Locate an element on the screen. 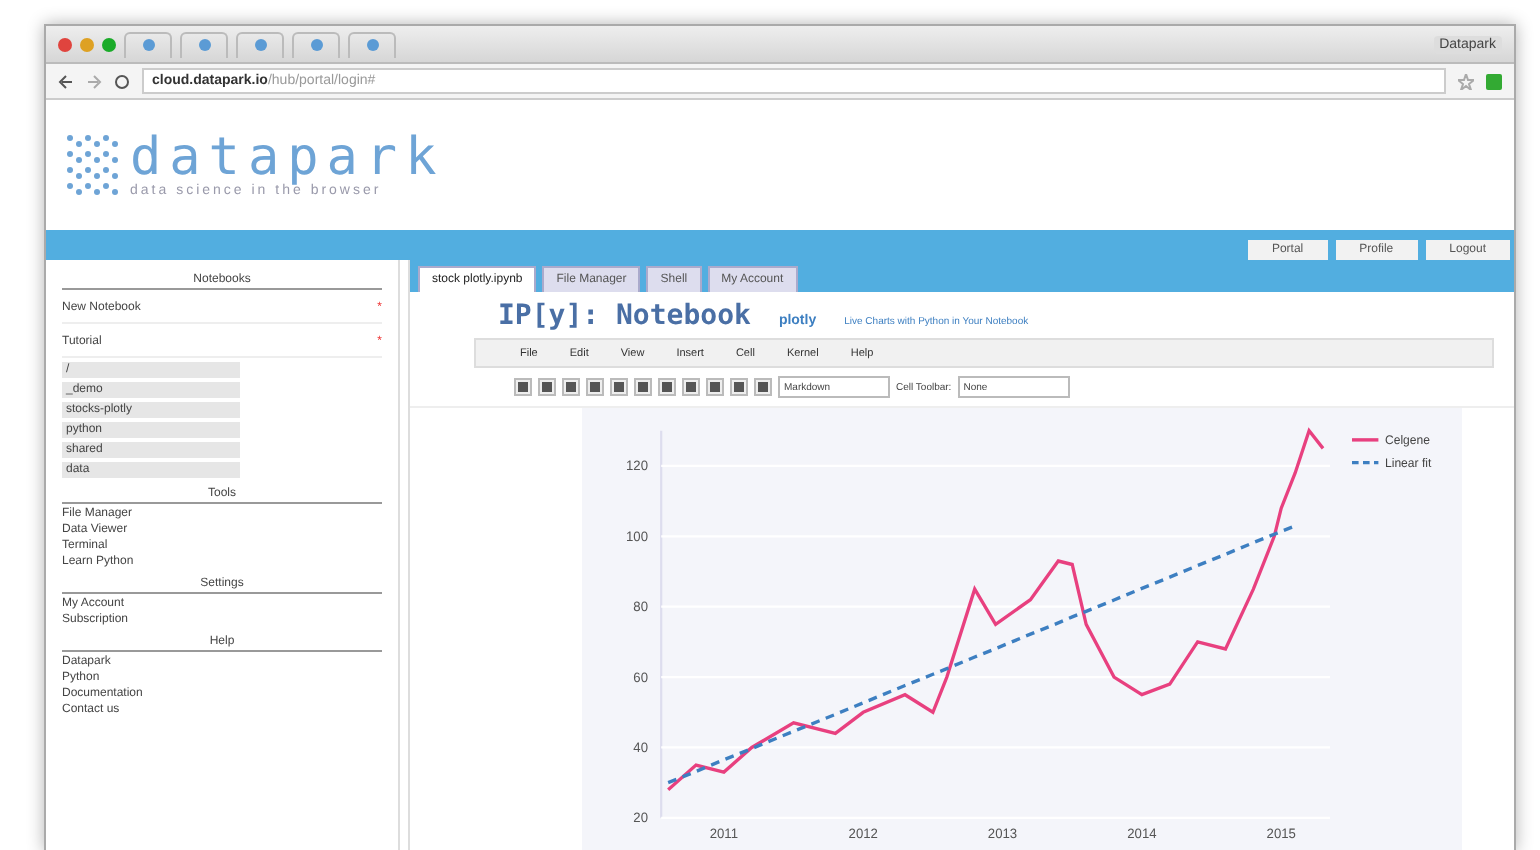  extension-icon is located at coordinates (1494, 81).